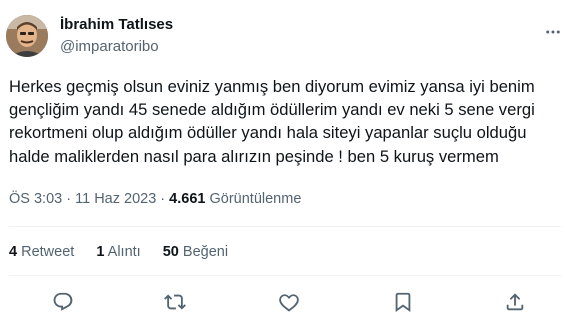  I want to click on retweet-icon, so click(175, 302).